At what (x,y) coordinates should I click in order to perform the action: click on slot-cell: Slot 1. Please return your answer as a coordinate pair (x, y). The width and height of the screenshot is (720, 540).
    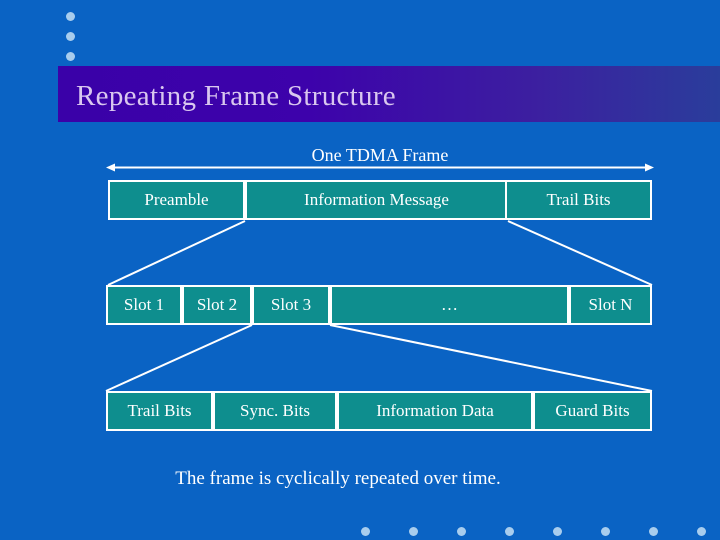
    Looking at the image, I should click on (144, 305).